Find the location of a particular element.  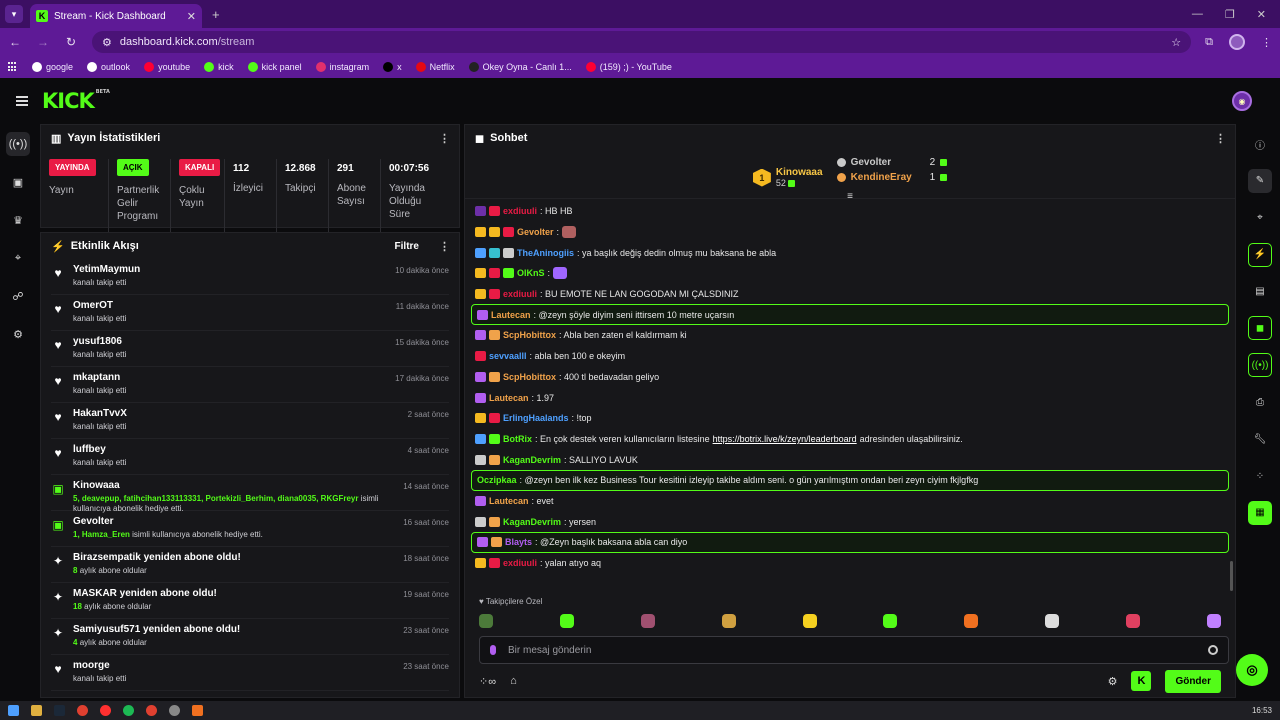

chat-panel-icon: ◼ is located at coordinates (1260, 328).